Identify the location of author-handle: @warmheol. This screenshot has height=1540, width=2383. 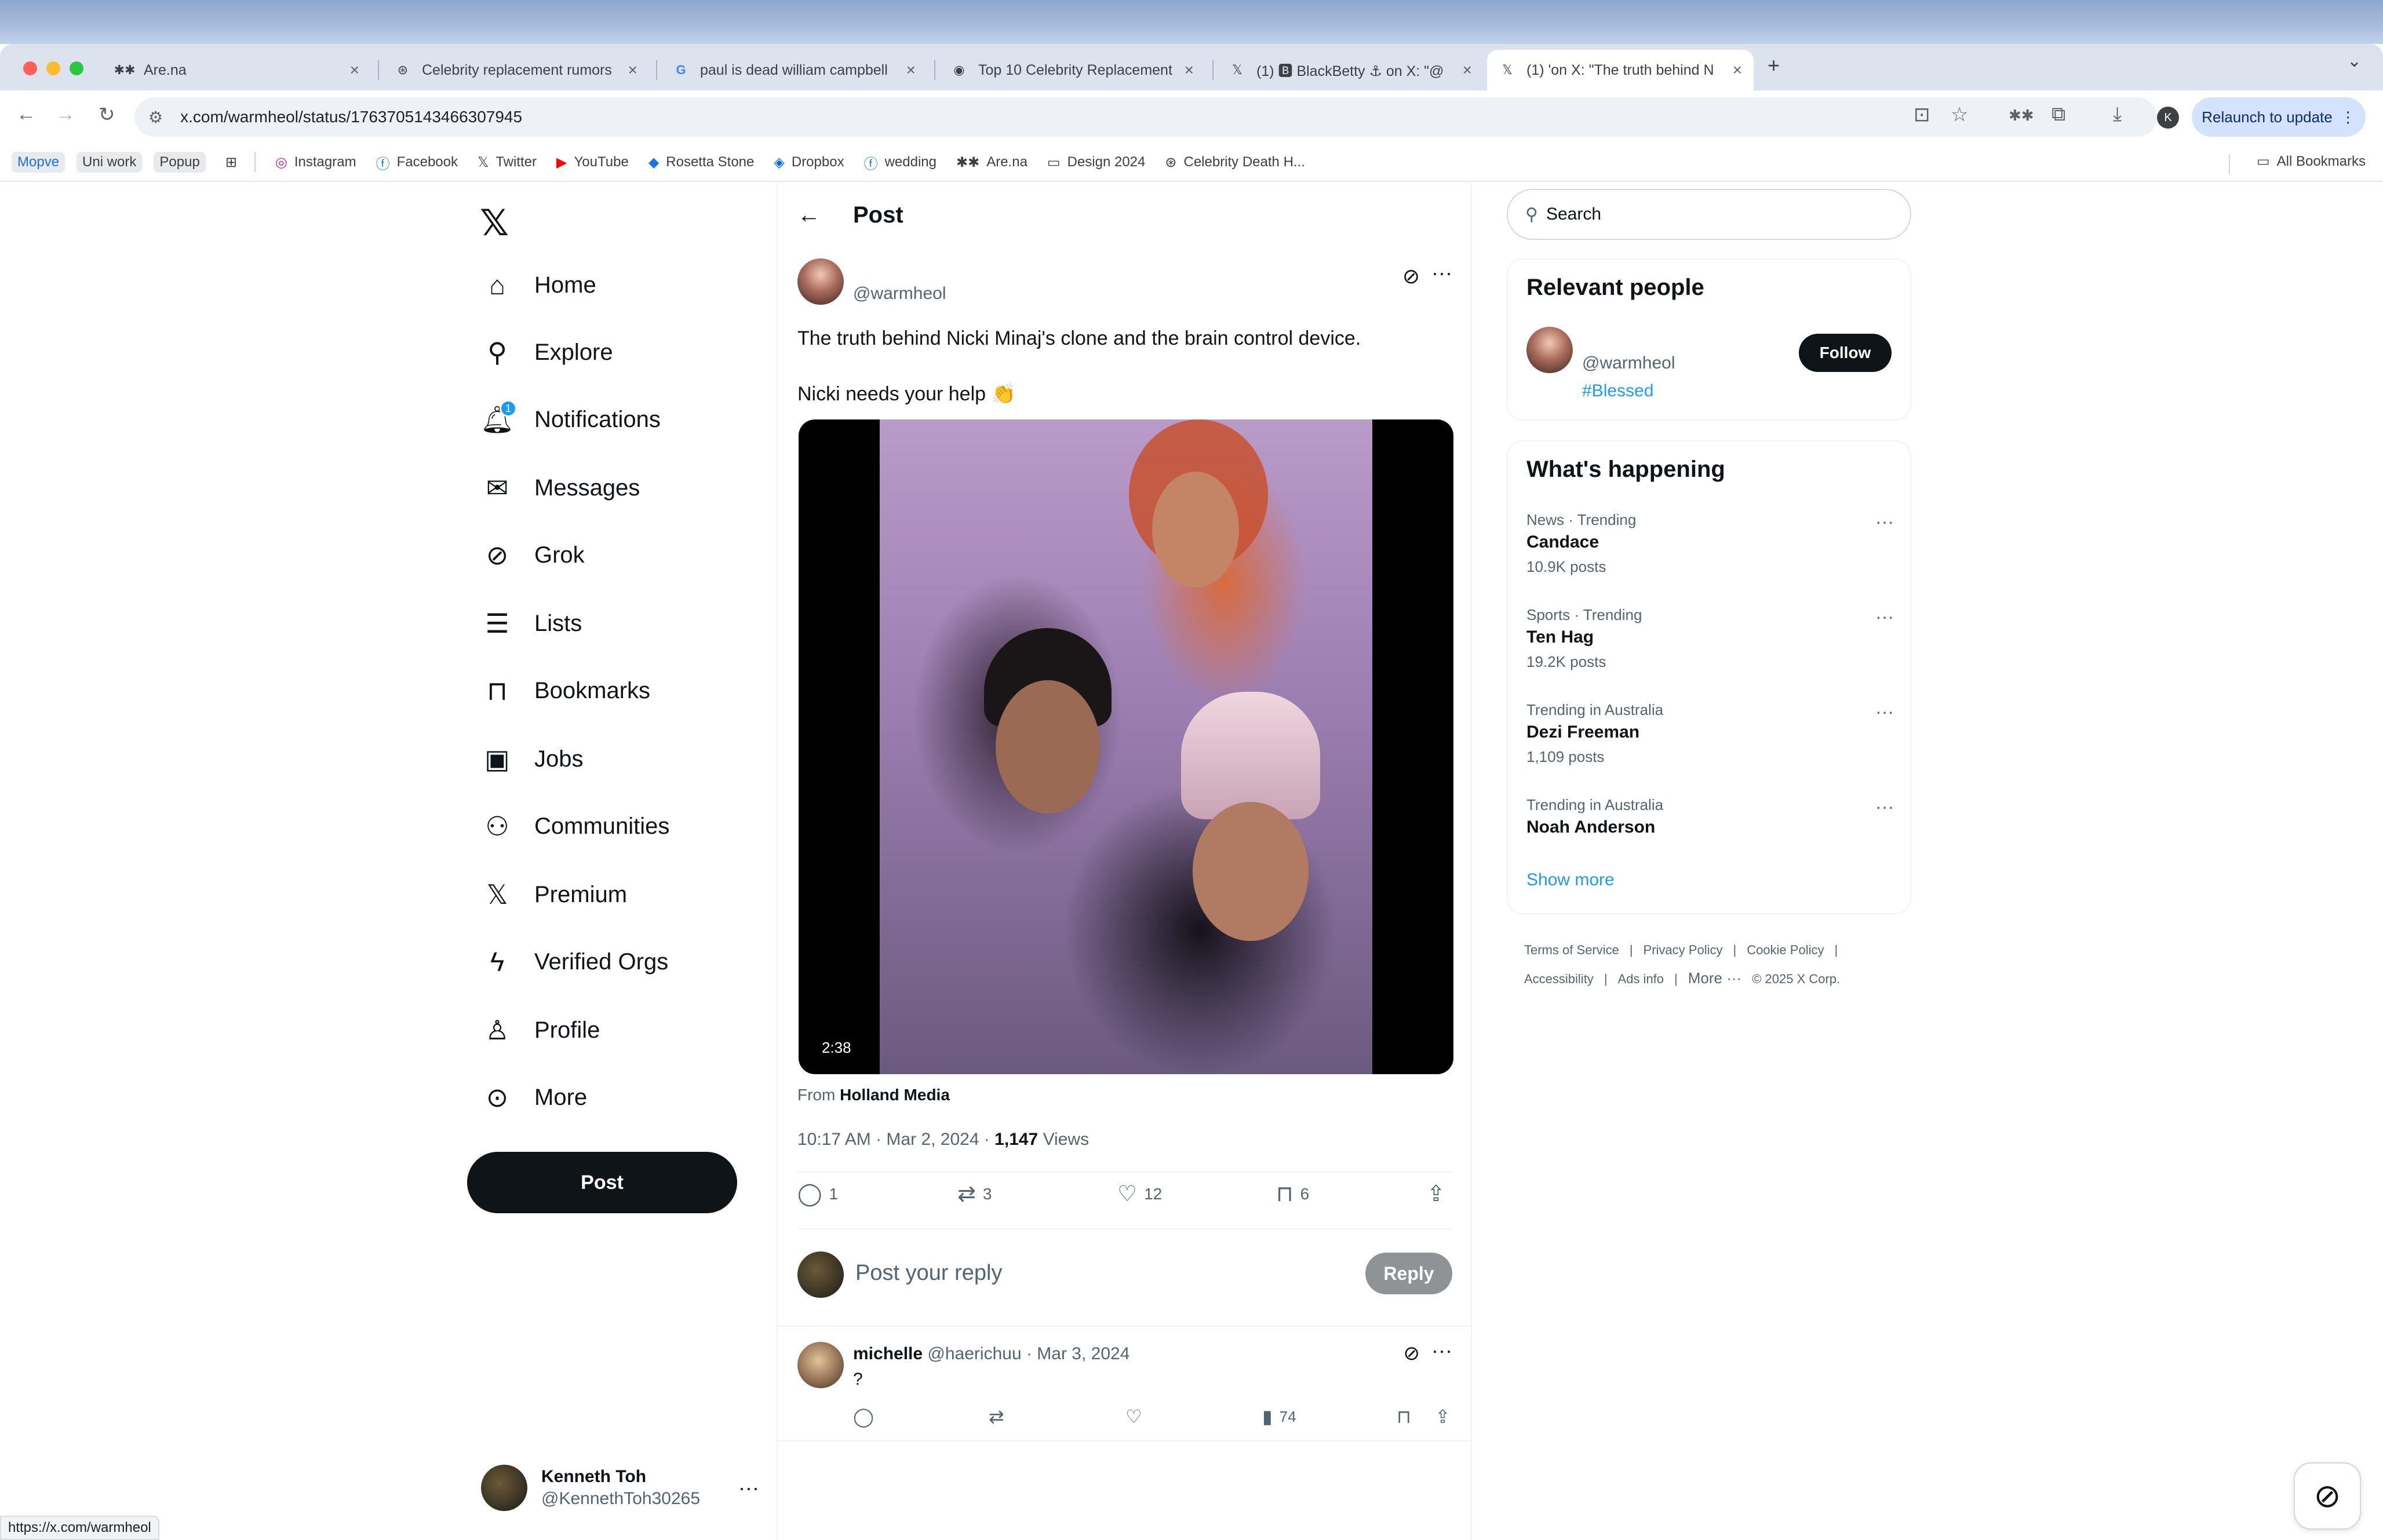
(900, 294).